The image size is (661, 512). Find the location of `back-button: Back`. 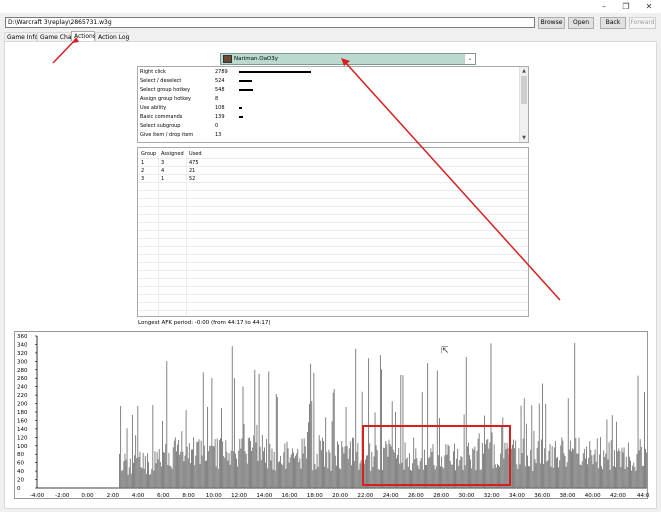

back-button: Back is located at coordinates (613, 23).